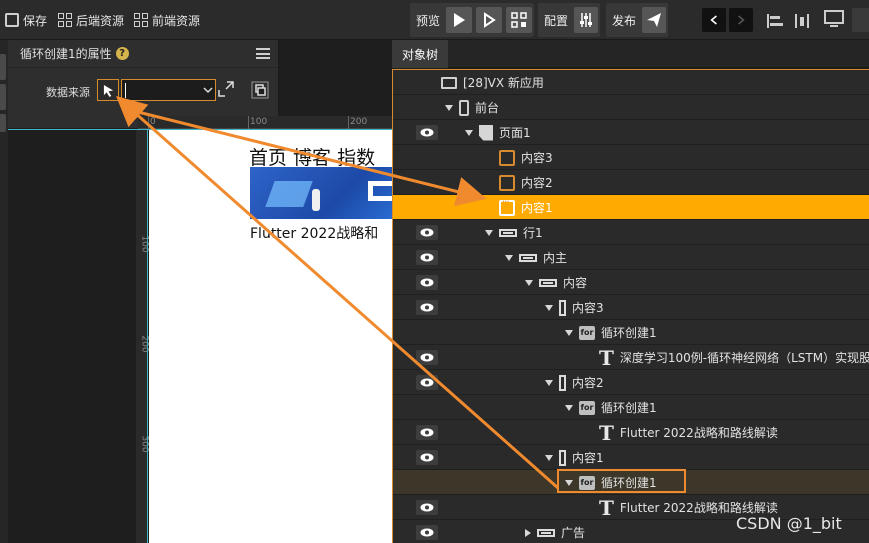 Image resolution: width=869 pixels, height=543 pixels. I want to click on config-button, so click(586, 20).